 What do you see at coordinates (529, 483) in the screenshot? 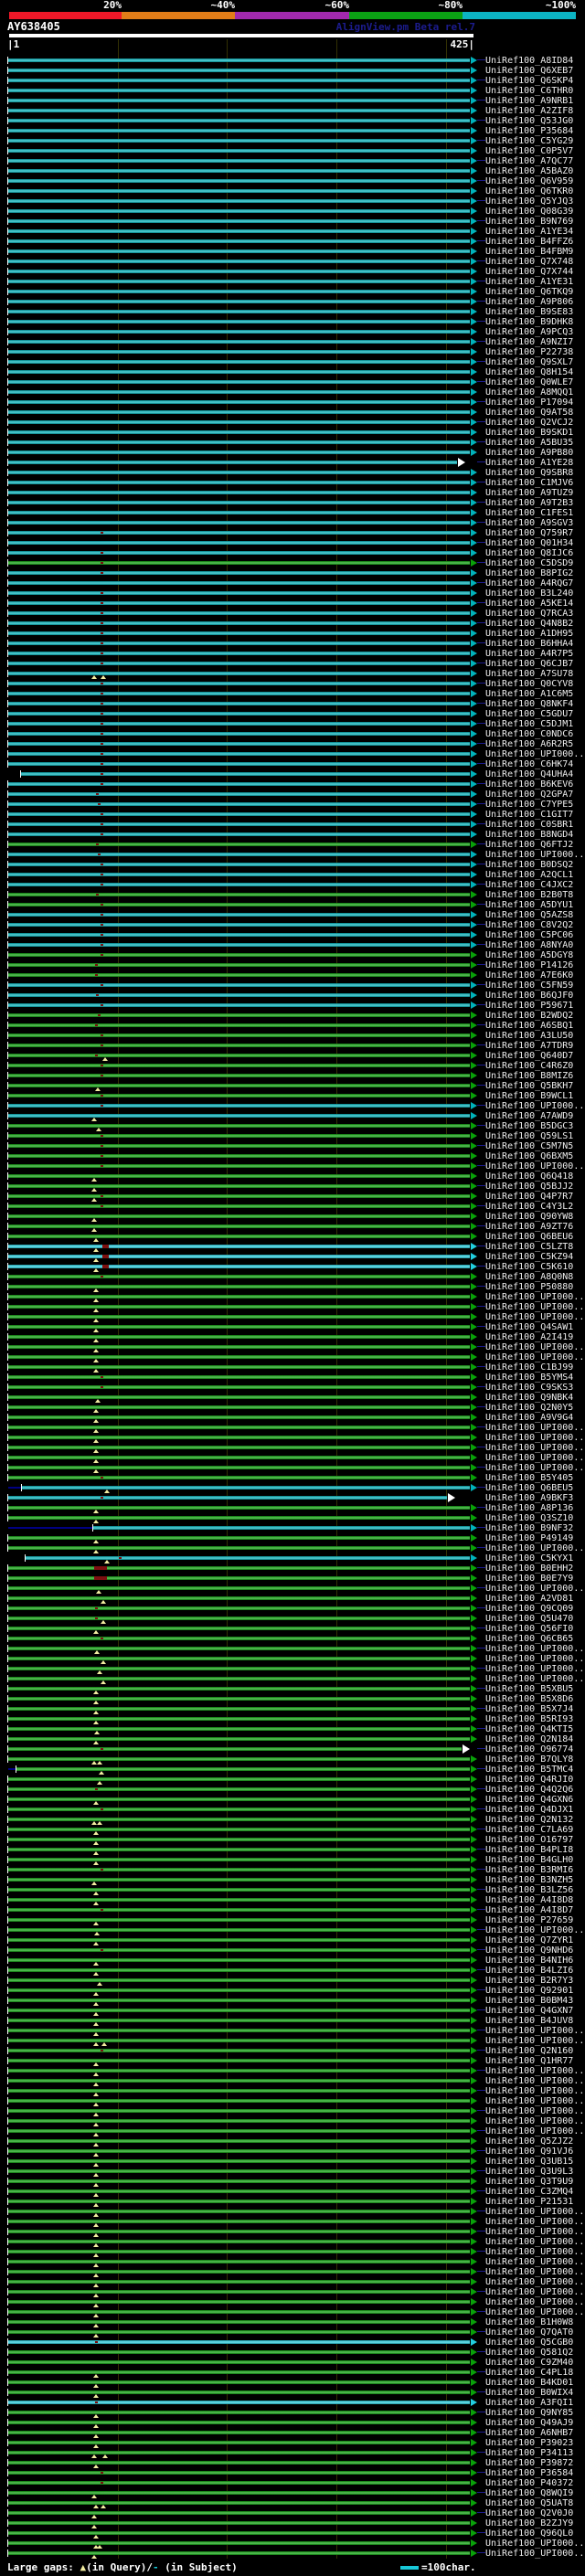
I see `hit-label: UniRef100_C1MJV6` at bounding box center [529, 483].